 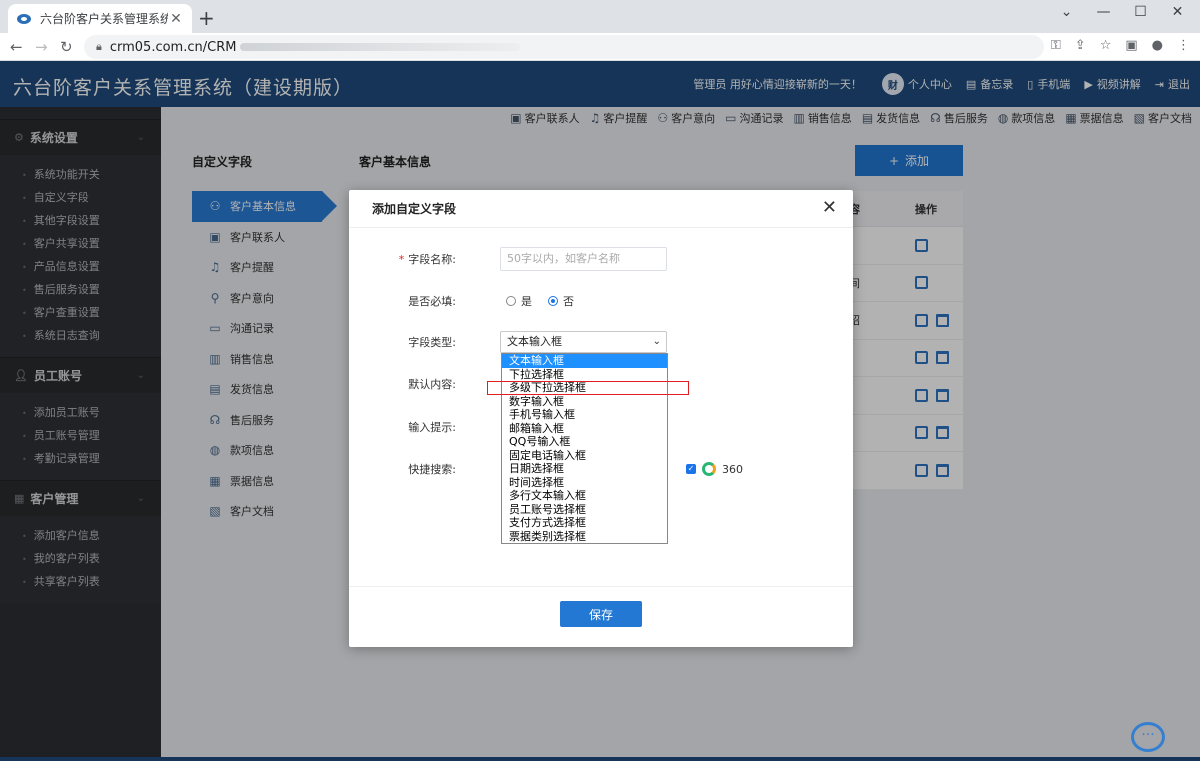 What do you see at coordinates (656, 341) in the screenshot?
I see `chevron-down-icon: ⌄` at bounding box center [656, 341].